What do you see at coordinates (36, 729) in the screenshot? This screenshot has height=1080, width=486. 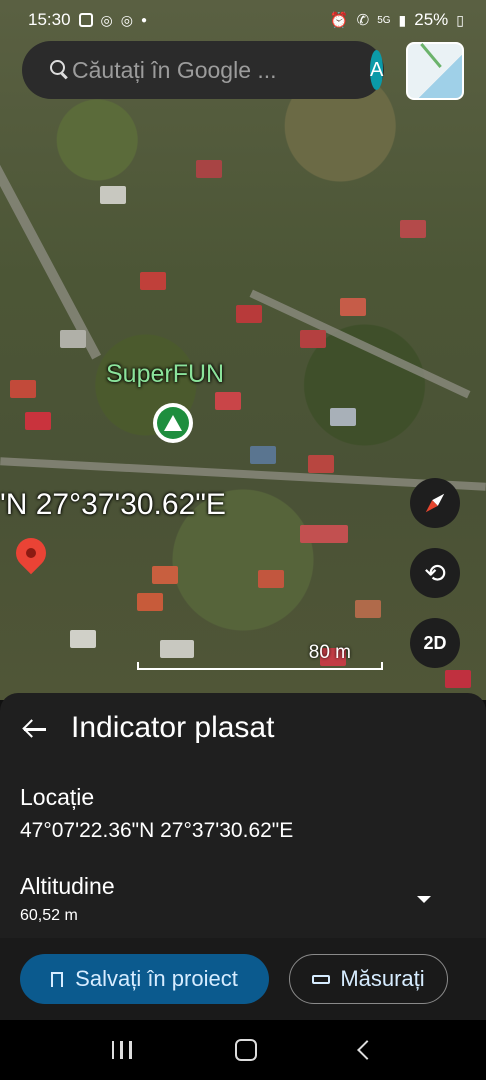 I see `back-arrow-icon` at bounding box center [36, 729].